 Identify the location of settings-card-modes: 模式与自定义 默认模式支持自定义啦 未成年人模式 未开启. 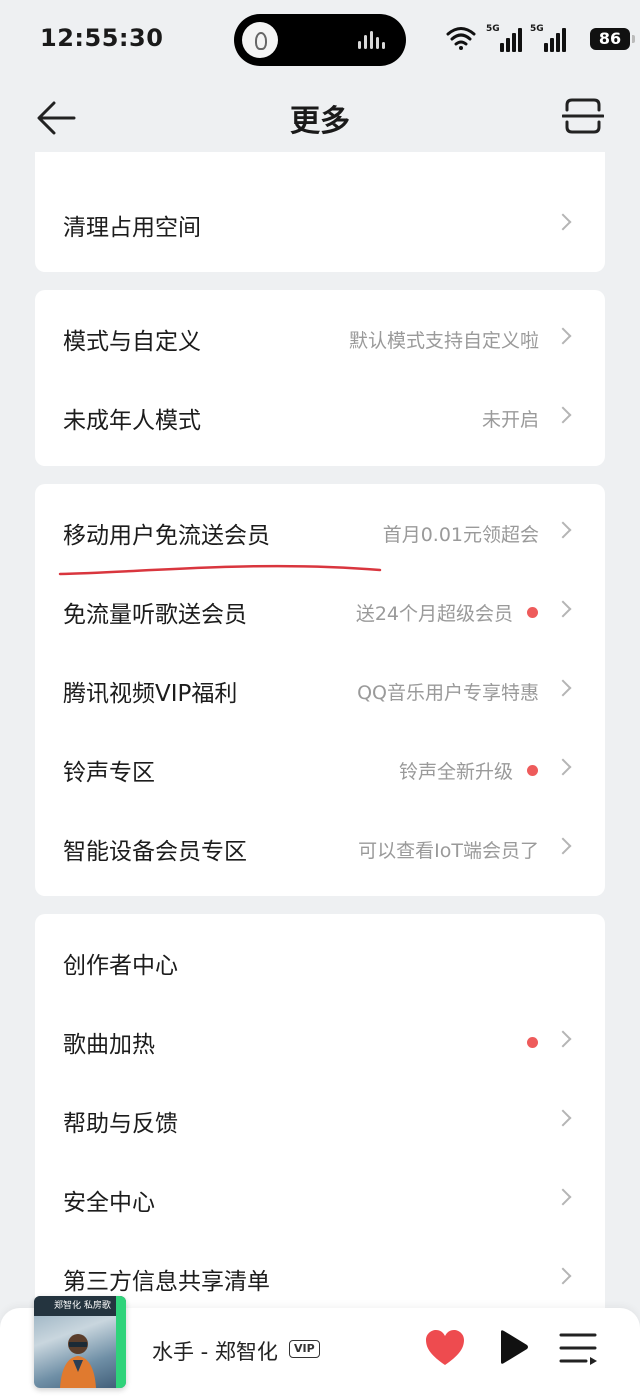
(320, 378).